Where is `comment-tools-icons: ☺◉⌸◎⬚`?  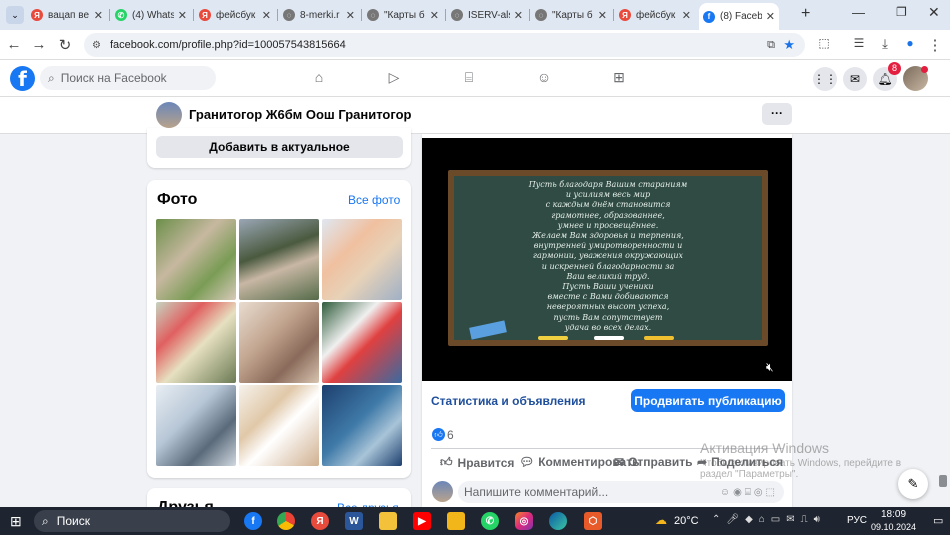
comment-tools-icons: ☺◉⌸◎⬚ is located at coordinates (749, 492).